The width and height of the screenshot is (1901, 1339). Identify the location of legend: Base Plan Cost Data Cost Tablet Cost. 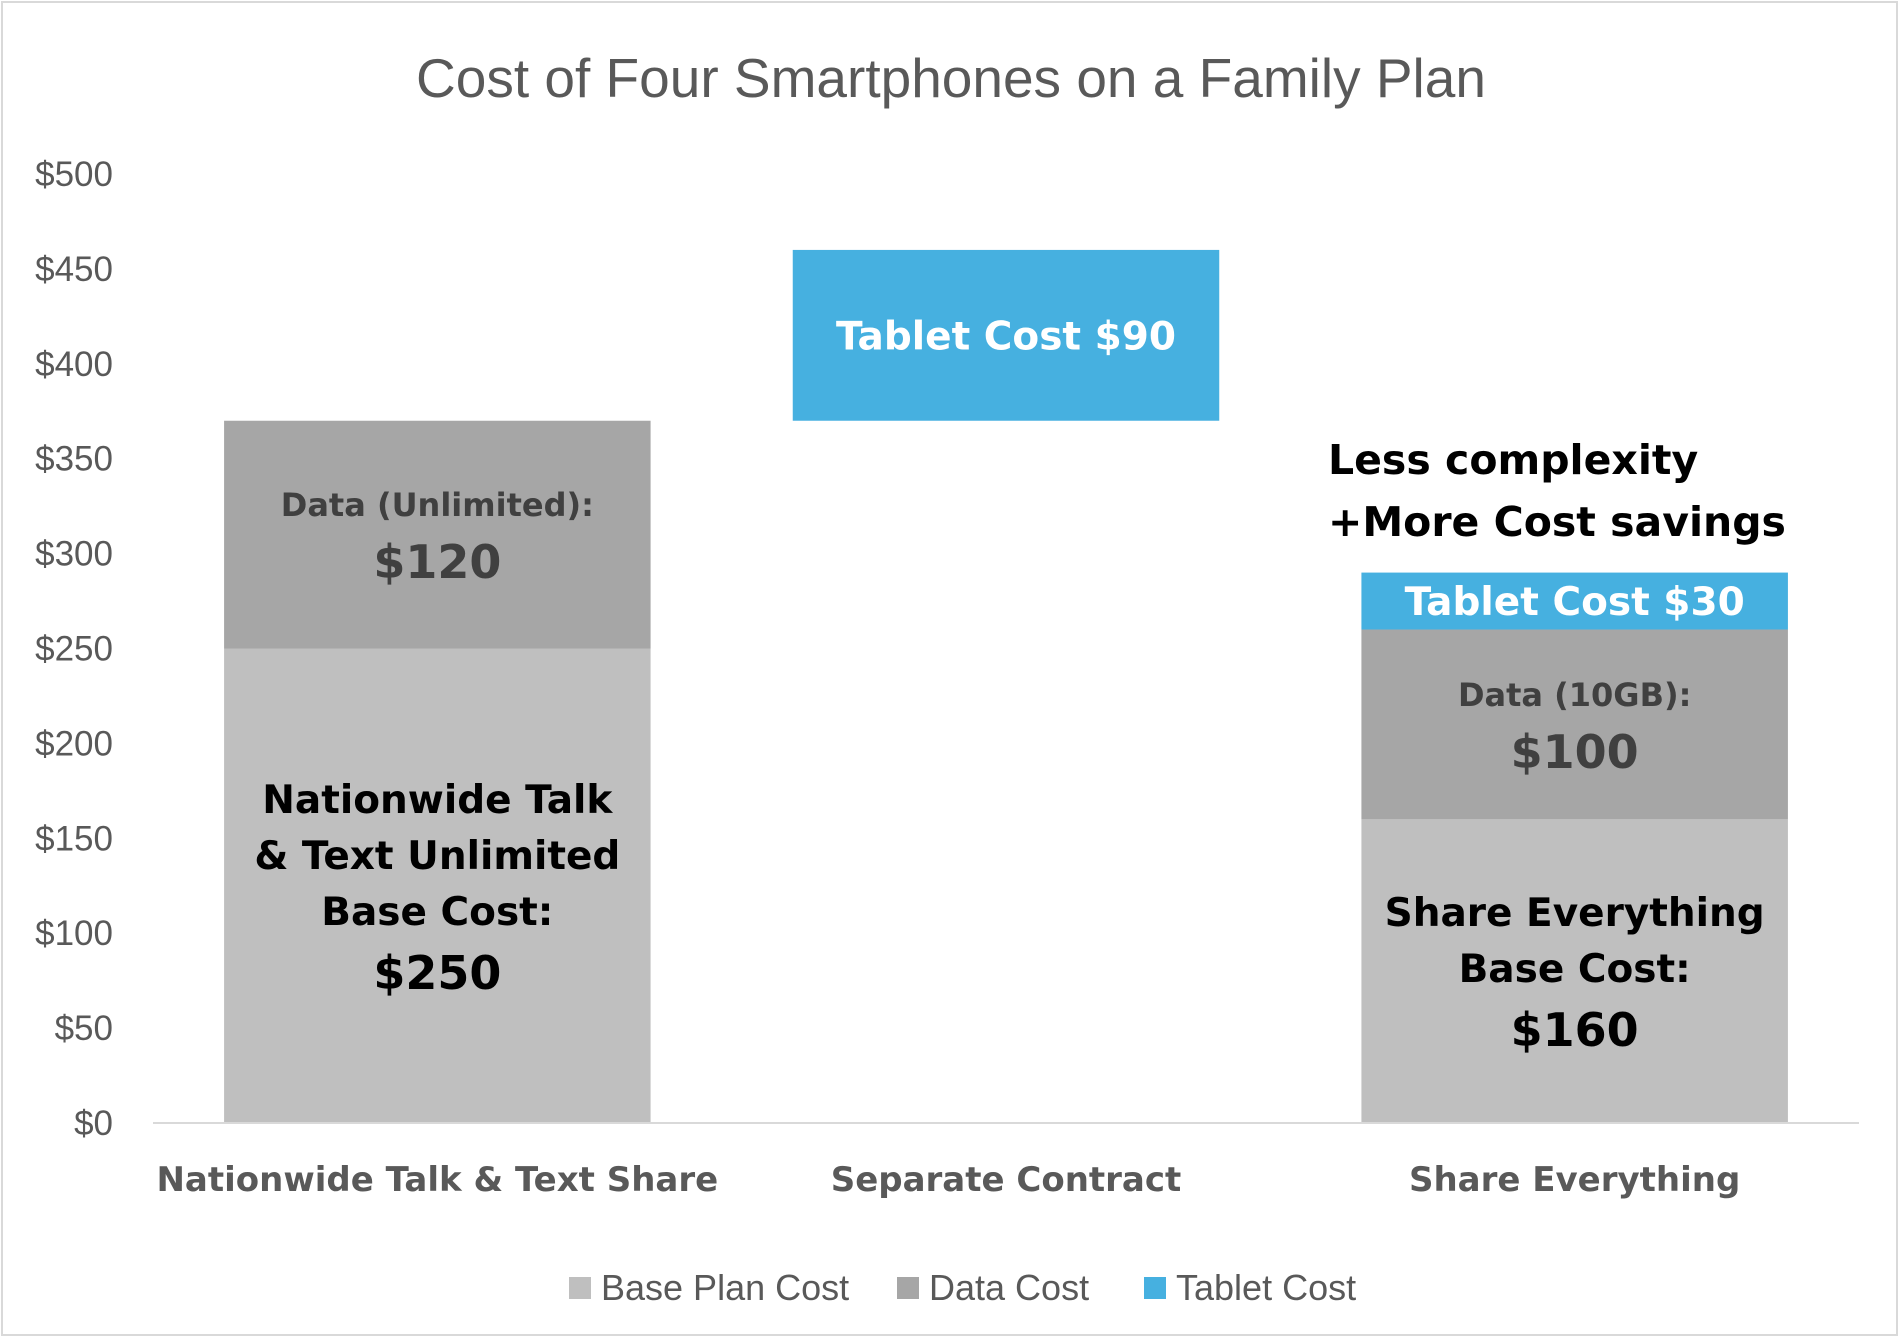
(962, 1287).